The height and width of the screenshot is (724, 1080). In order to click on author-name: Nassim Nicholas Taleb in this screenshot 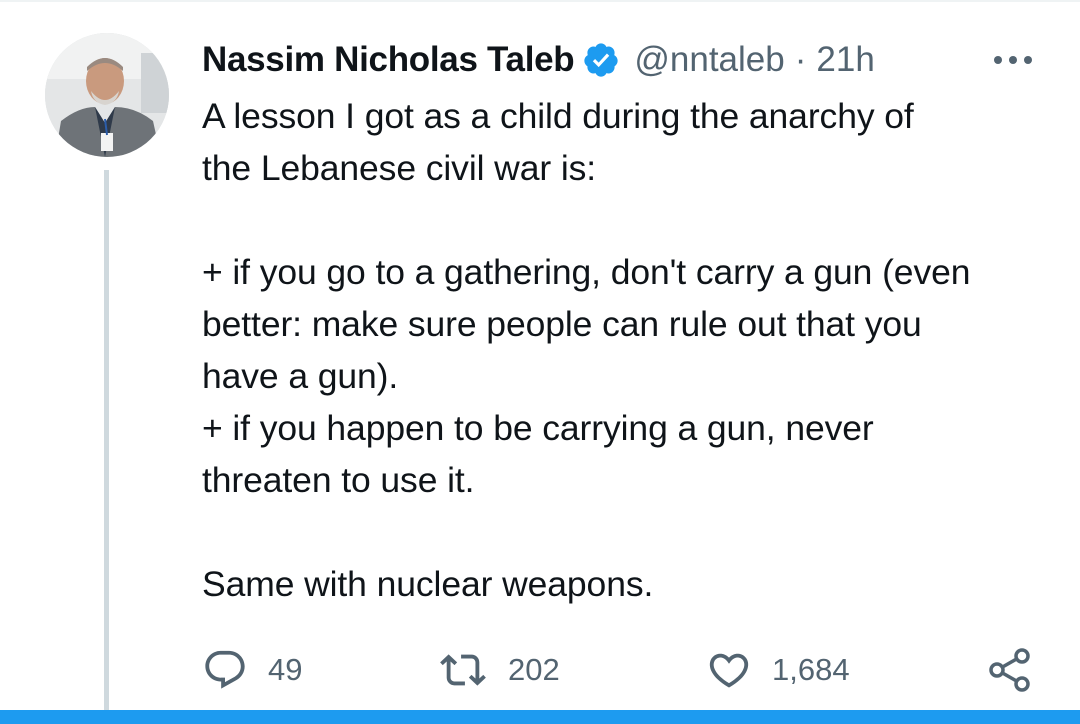, I will do `click(388, 60)`.